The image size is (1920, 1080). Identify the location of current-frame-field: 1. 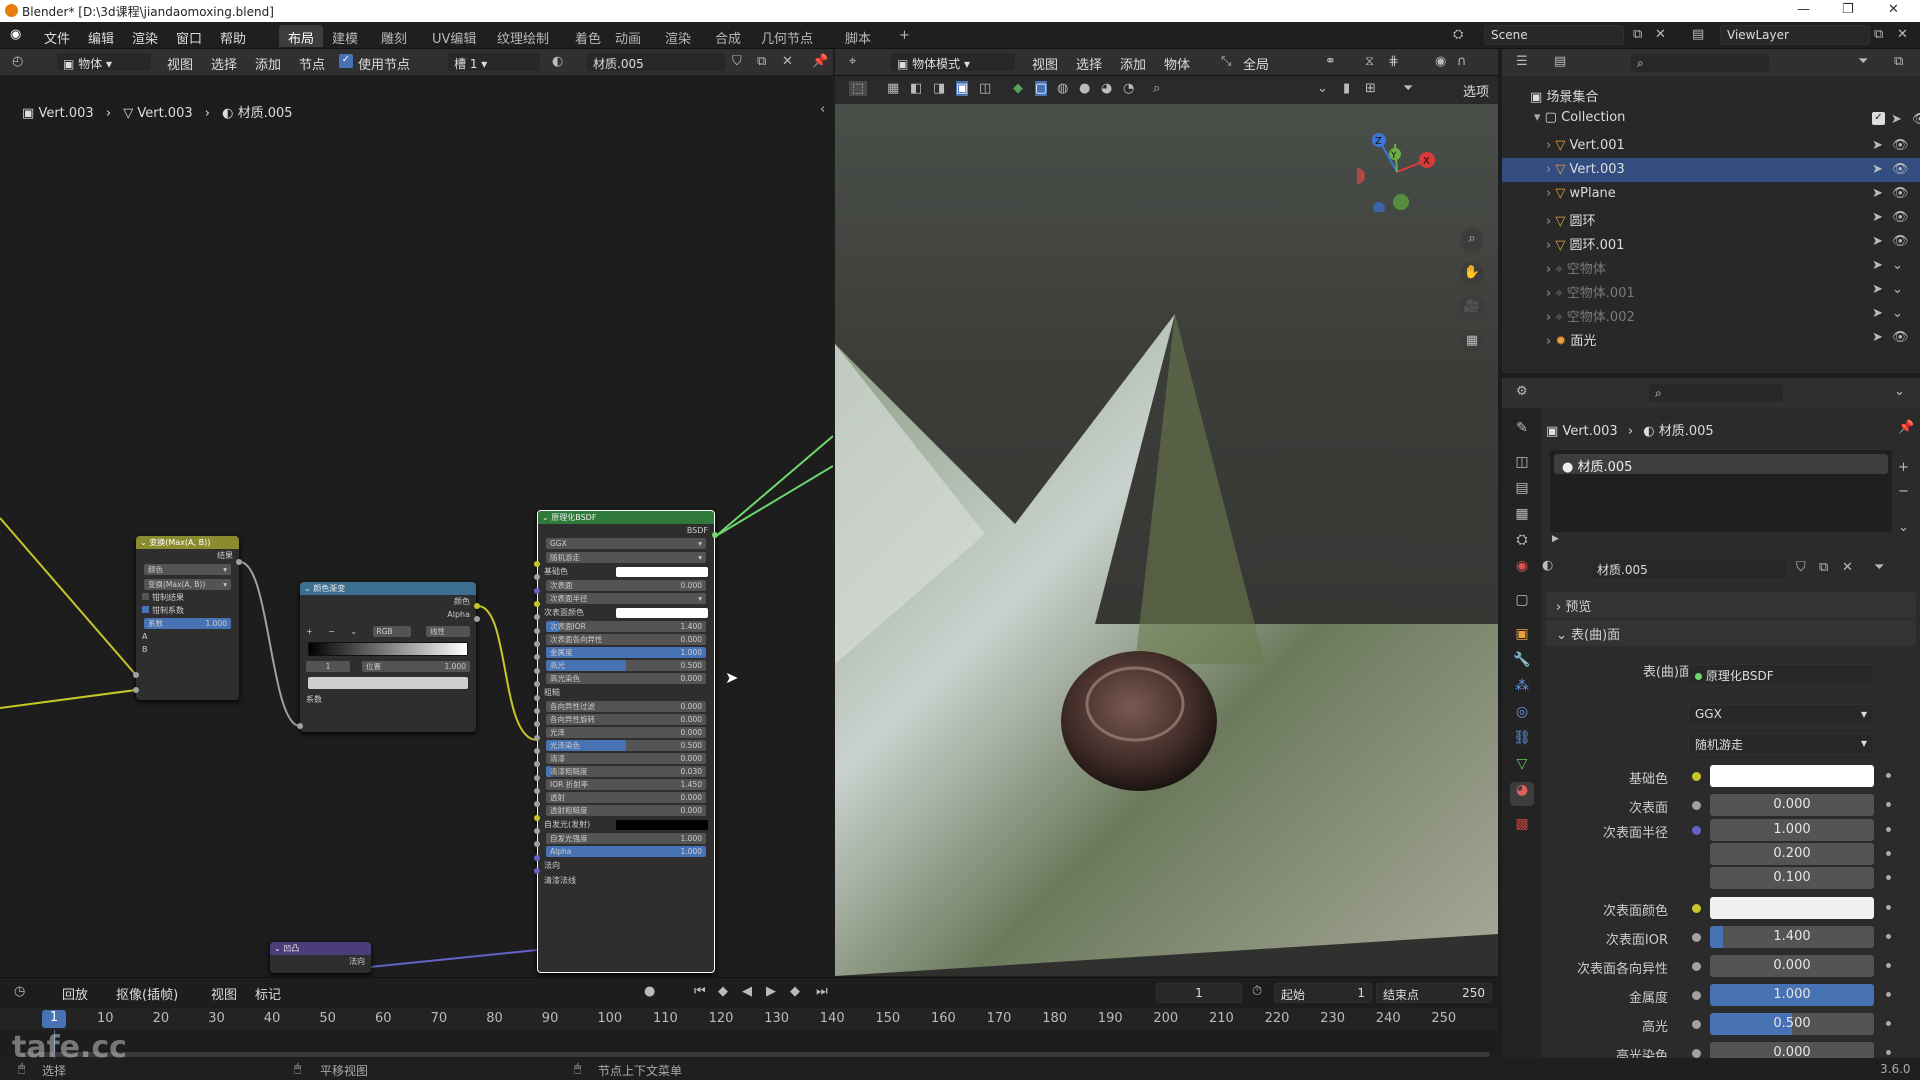
(1199, 993).